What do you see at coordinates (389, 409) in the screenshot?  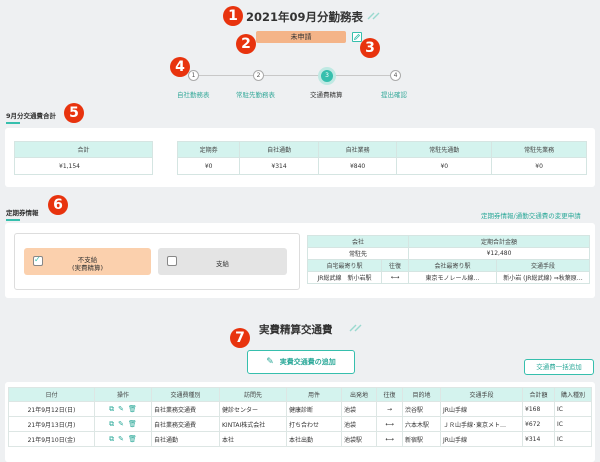 I see `direction-cell: →` at bounding box center [389, 409].